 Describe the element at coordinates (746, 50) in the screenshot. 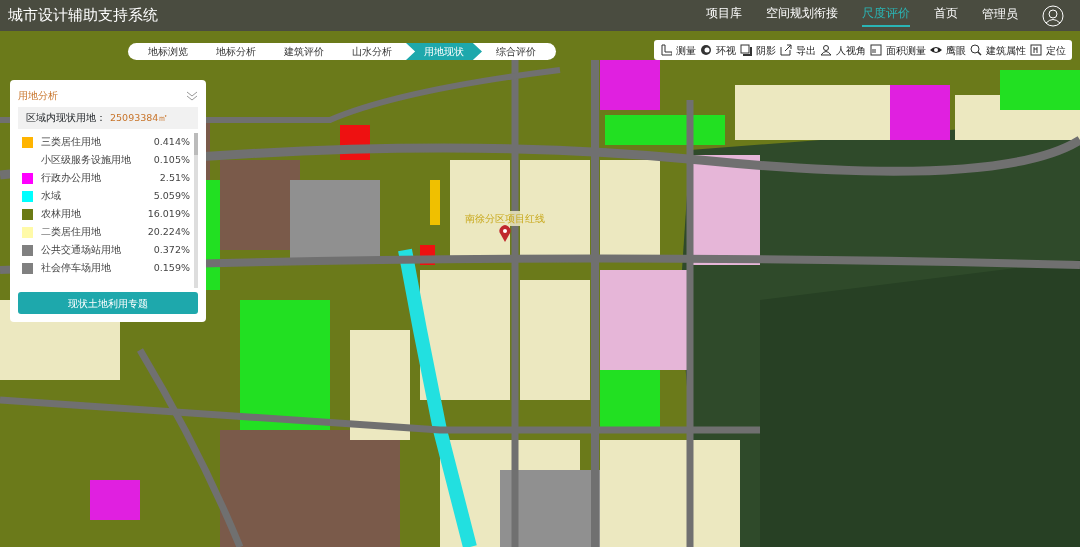

I see `shadow-icon` at that location.